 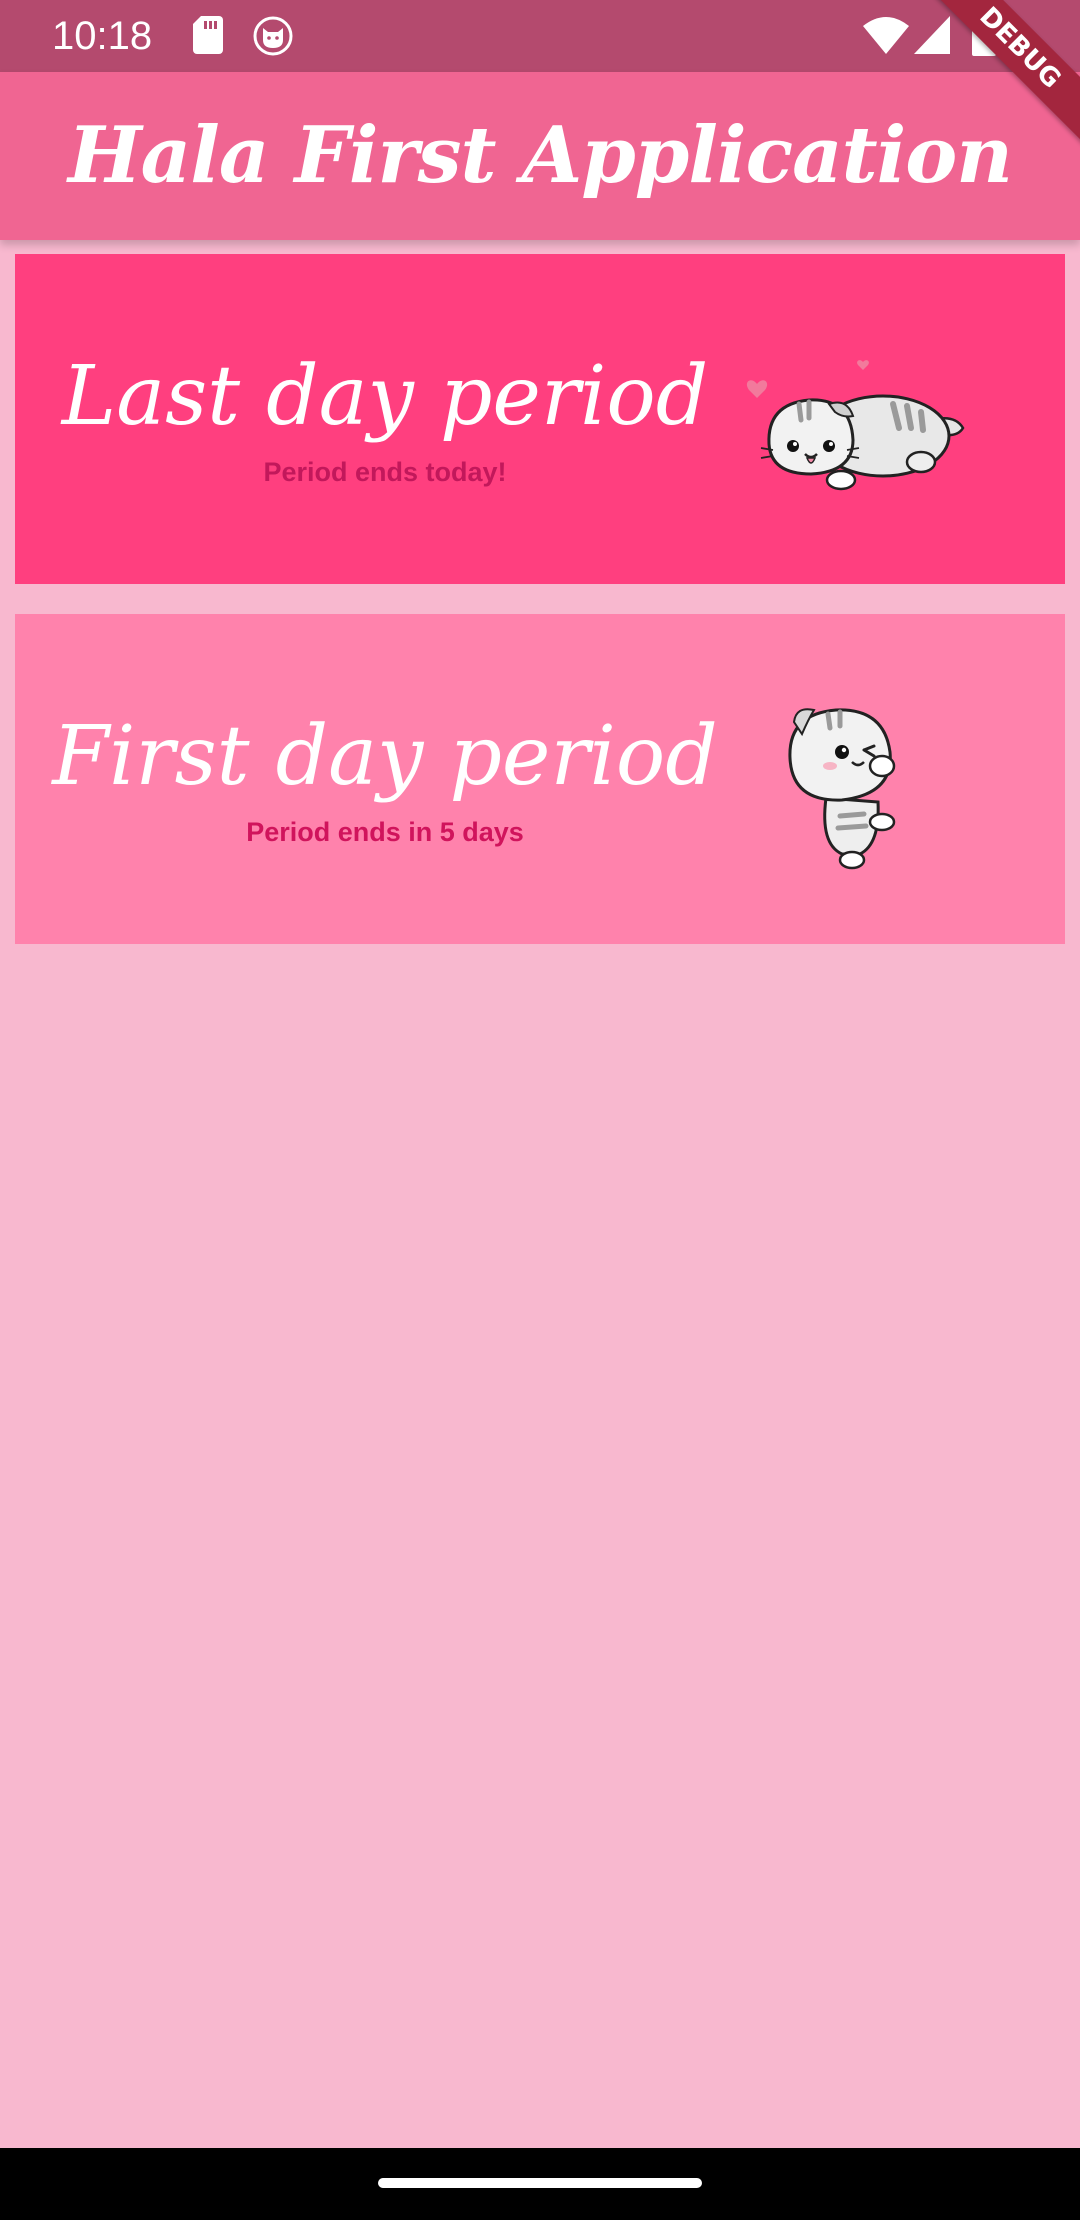 I want to click on system-navigation-bar, so click(x=540, y=2184).